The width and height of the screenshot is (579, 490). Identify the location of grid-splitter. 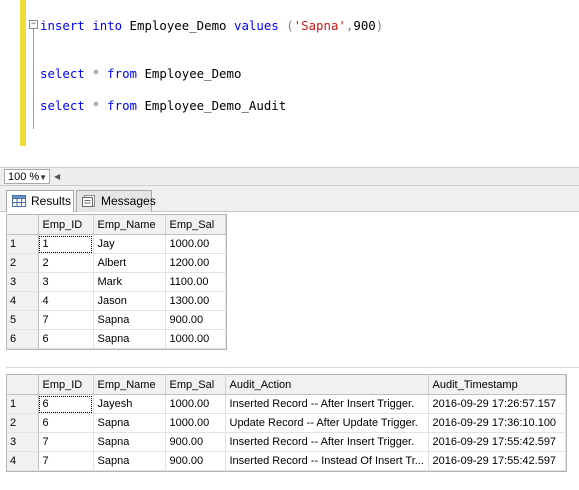
(292, 369).